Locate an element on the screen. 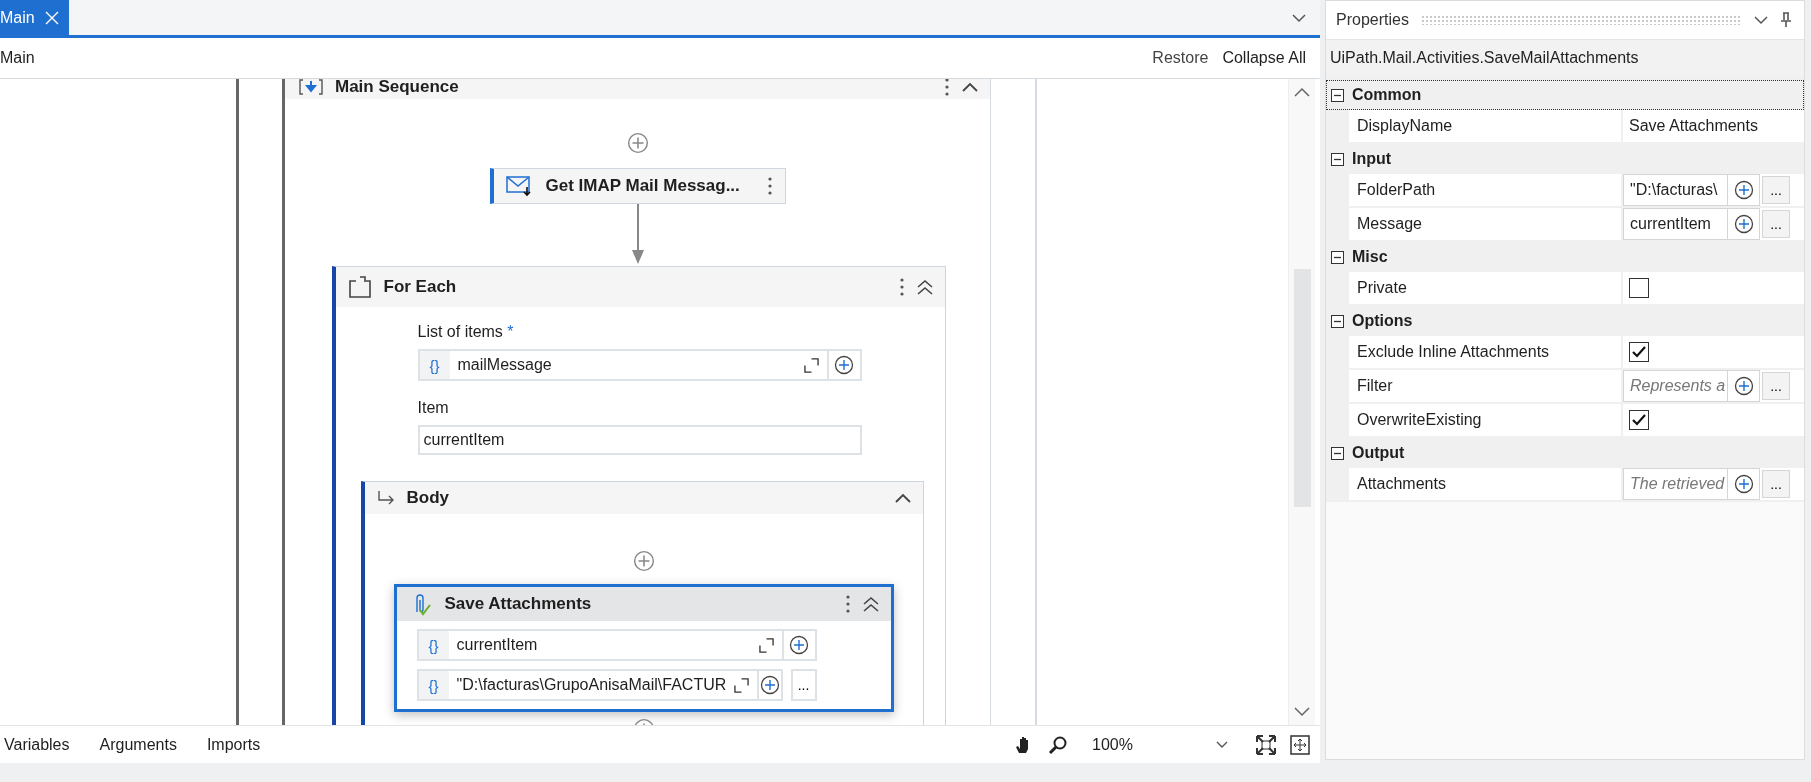 This screenshot has width=1811, height=782. activity-type-name: UiPath.Mail.Activities.SaveMailAttachments is located at coordinates (1484, 58).